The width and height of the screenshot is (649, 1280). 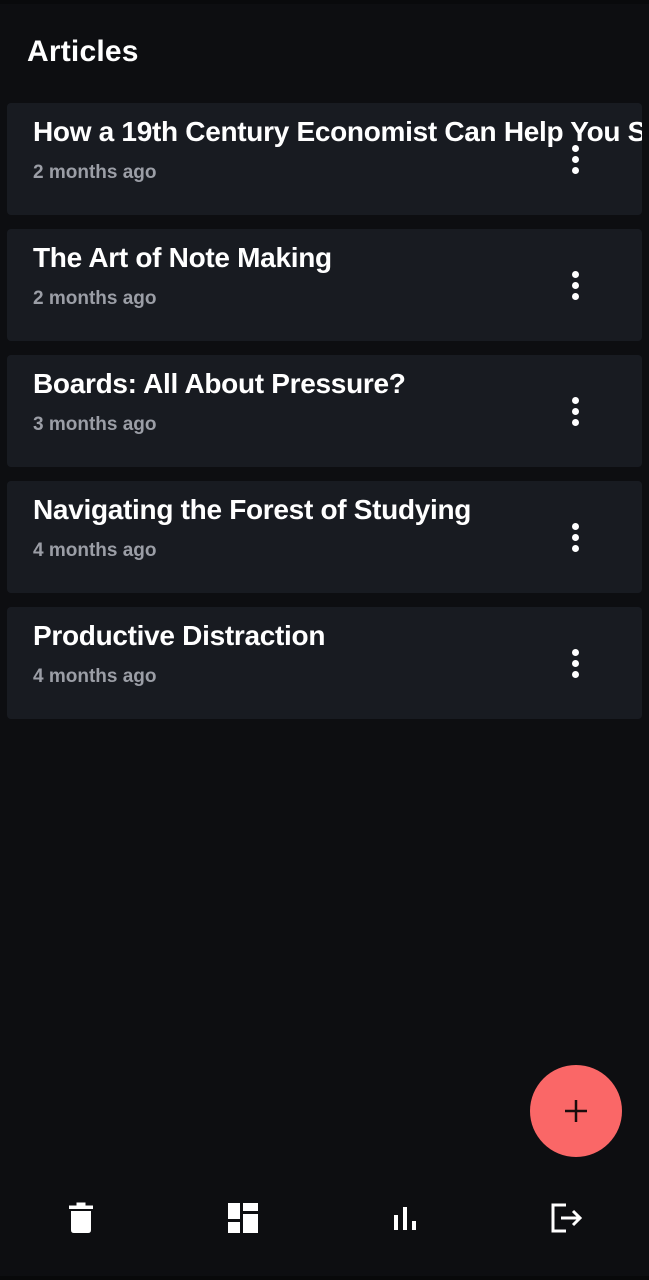 What do you see at coordinates (182, 257) in the screenshot?
I see `article-title: The Art of Note Making` at bounding box center [182, 257].